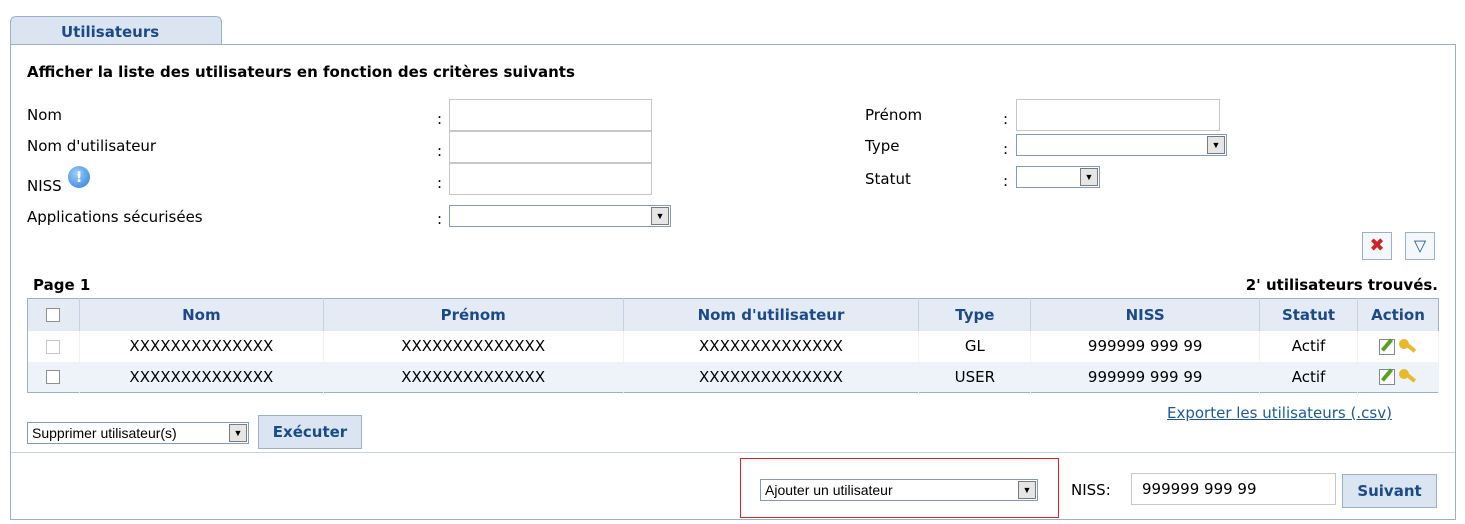 The width and height of the screenshot is (1465, 524). Describe the element at coordinates (1145, 314) in the screenshot. I see `column-header-niss: NISS` at that location.